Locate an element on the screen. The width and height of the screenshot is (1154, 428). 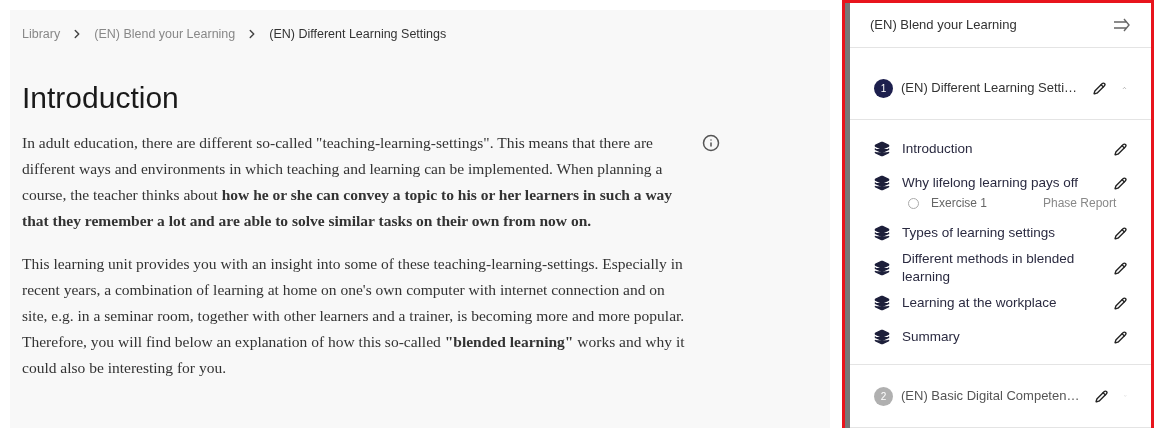
lesson-title: Summary is located at coordinates (1002, 337).